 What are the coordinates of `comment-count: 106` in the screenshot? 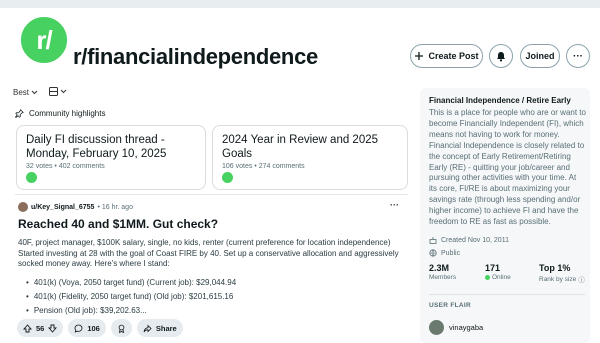 It's located at (93, 328).